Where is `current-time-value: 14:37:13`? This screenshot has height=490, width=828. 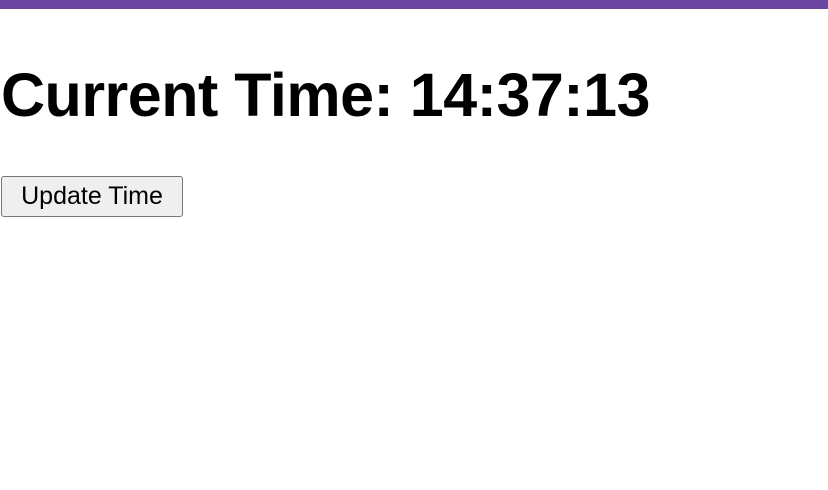
current-time-value: 14:37:13 is located at coordinates (530, 95).